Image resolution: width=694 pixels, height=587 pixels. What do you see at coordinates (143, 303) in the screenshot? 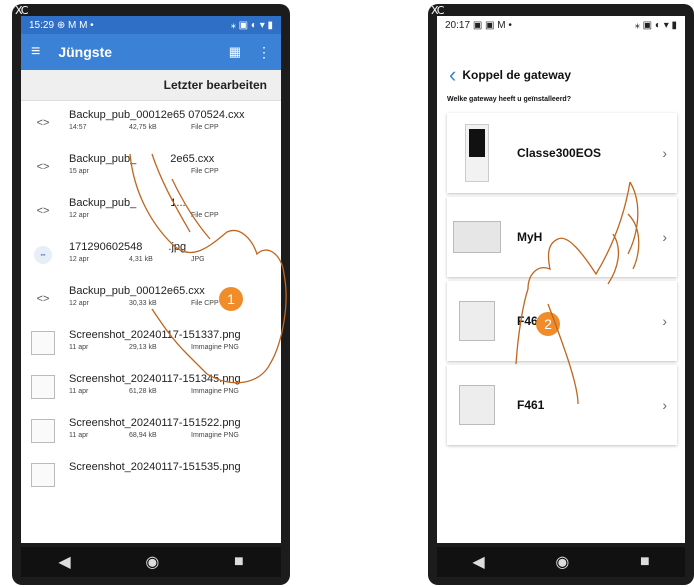
I see `file-size: 30,33 kB` at bounding box center [143, 303].